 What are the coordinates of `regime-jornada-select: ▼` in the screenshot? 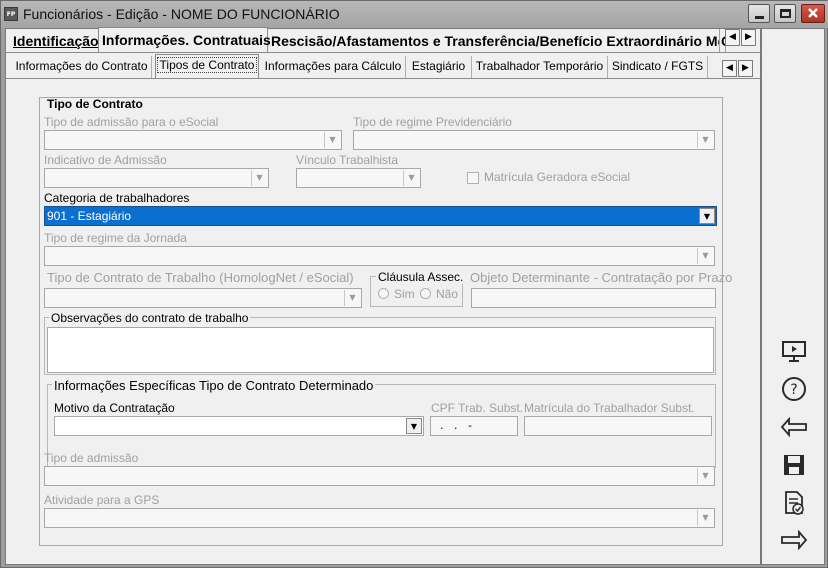 It's located at (379, 256).